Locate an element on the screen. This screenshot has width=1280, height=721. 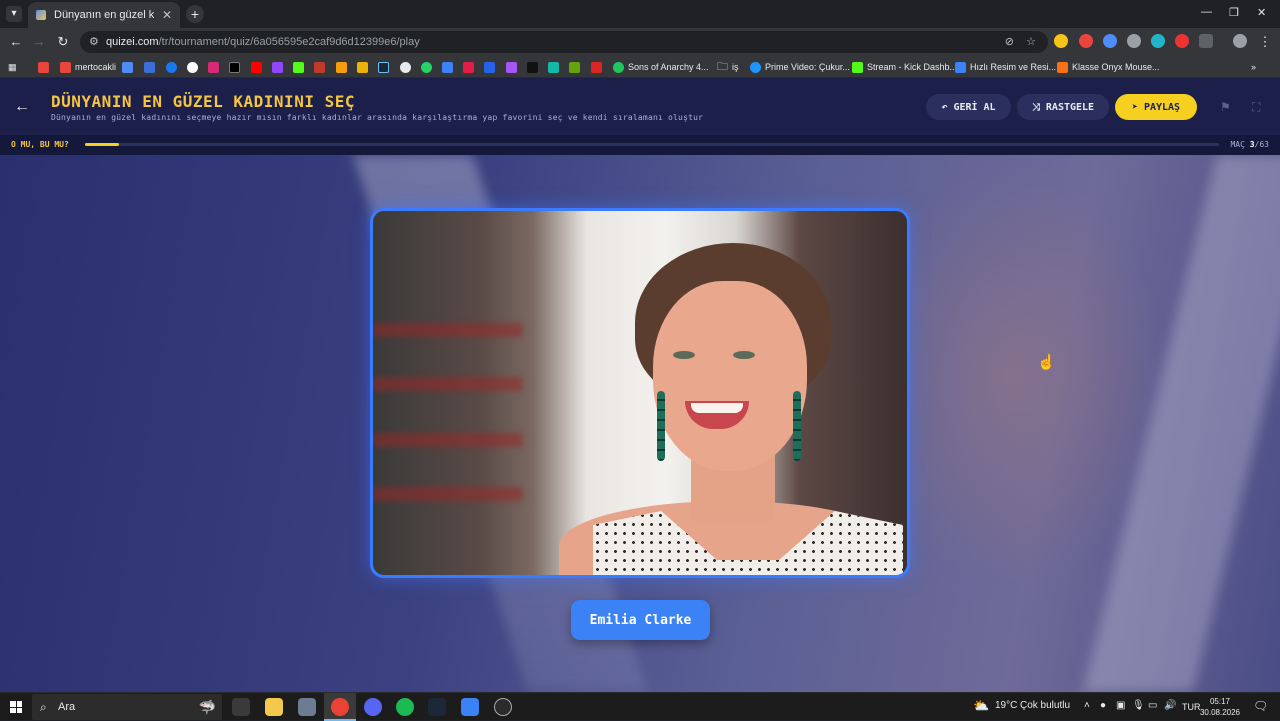
menu-kebab-icon: ⋮ is located at coordinates (1265, 42).